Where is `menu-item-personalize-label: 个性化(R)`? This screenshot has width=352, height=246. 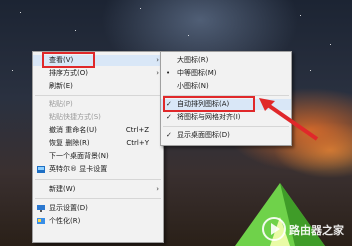
menu-item-personalize-label: 个性化(R) is located at coordinates (65, 221).